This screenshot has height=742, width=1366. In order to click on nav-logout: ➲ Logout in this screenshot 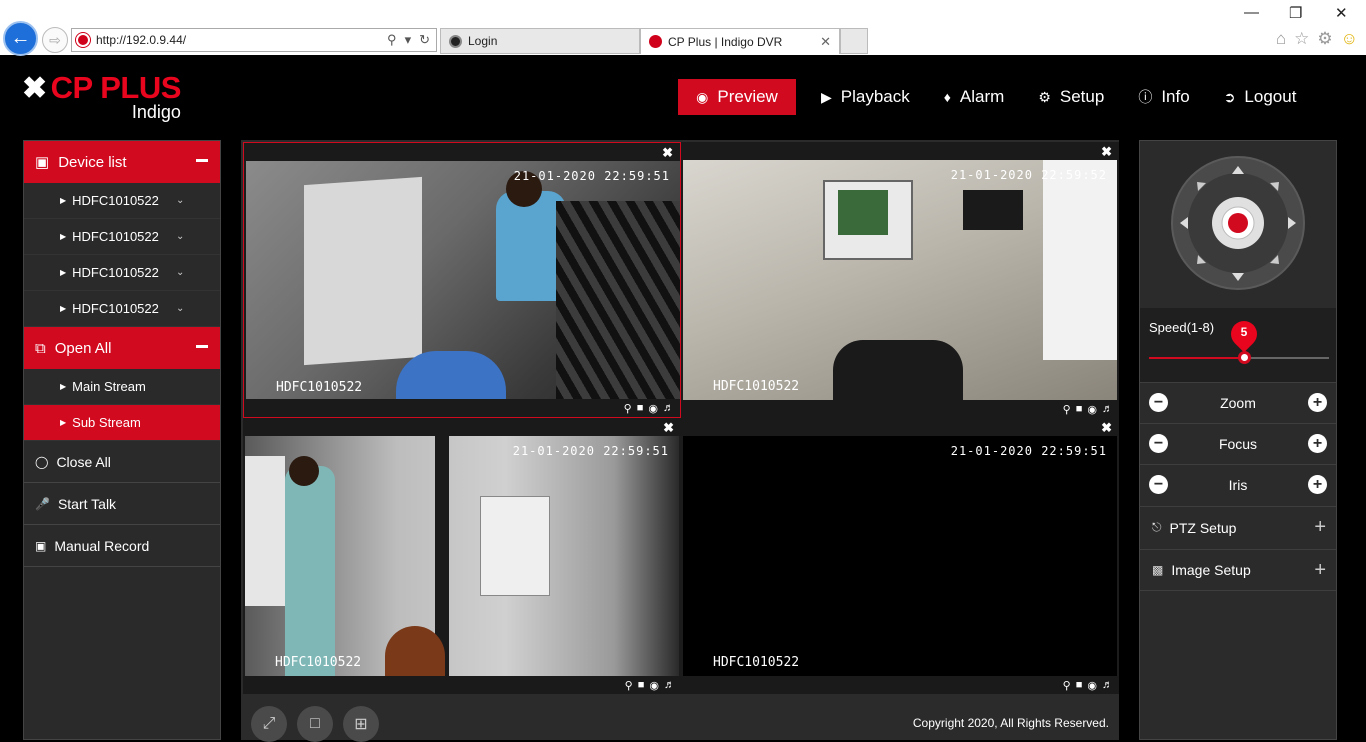, I will do `click(1260, 97)`.